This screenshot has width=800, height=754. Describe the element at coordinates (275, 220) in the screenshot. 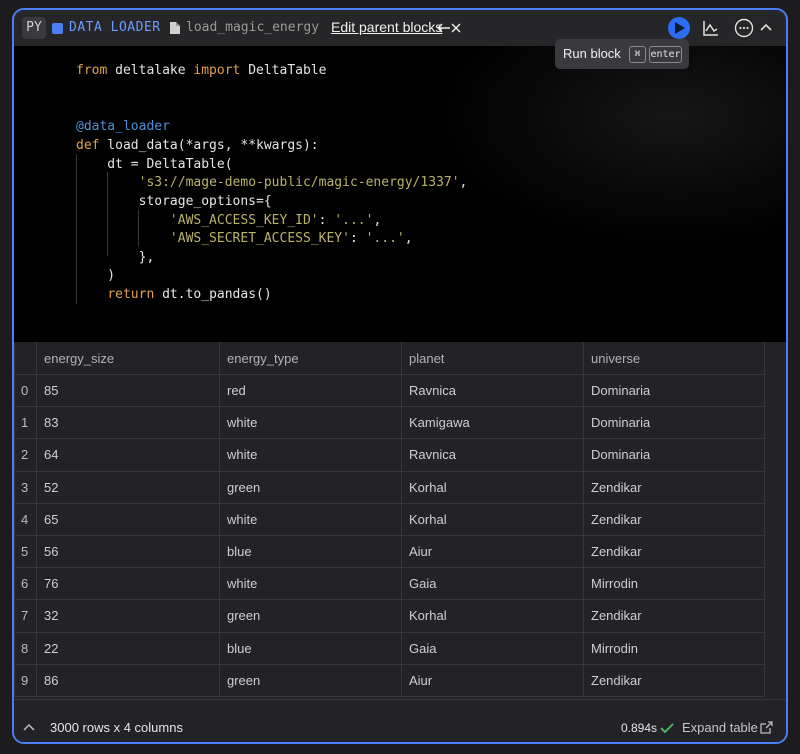

I see `code-line: 'AWS_ACCESS_KEY_ID': '...',` at that location.